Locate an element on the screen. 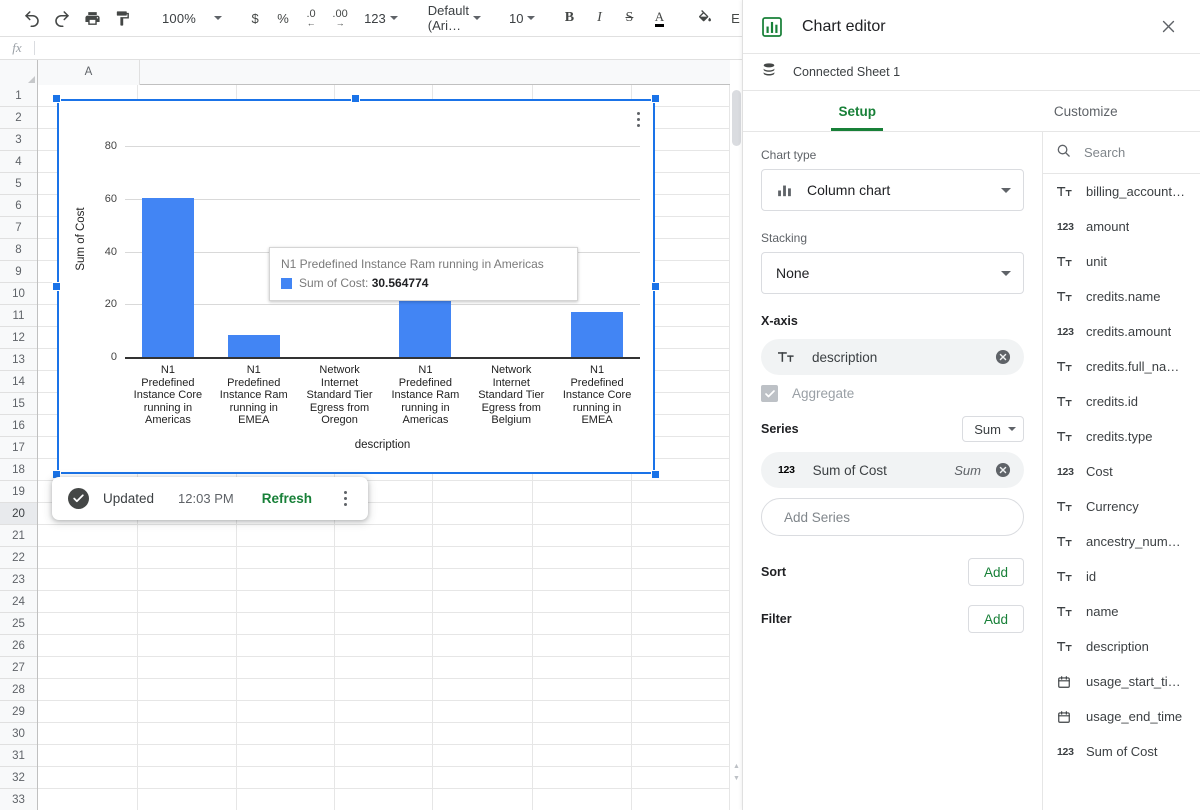 This screenshot has height=810, width=1200. strikethrough-button: S is located at coordinates (629, 18).